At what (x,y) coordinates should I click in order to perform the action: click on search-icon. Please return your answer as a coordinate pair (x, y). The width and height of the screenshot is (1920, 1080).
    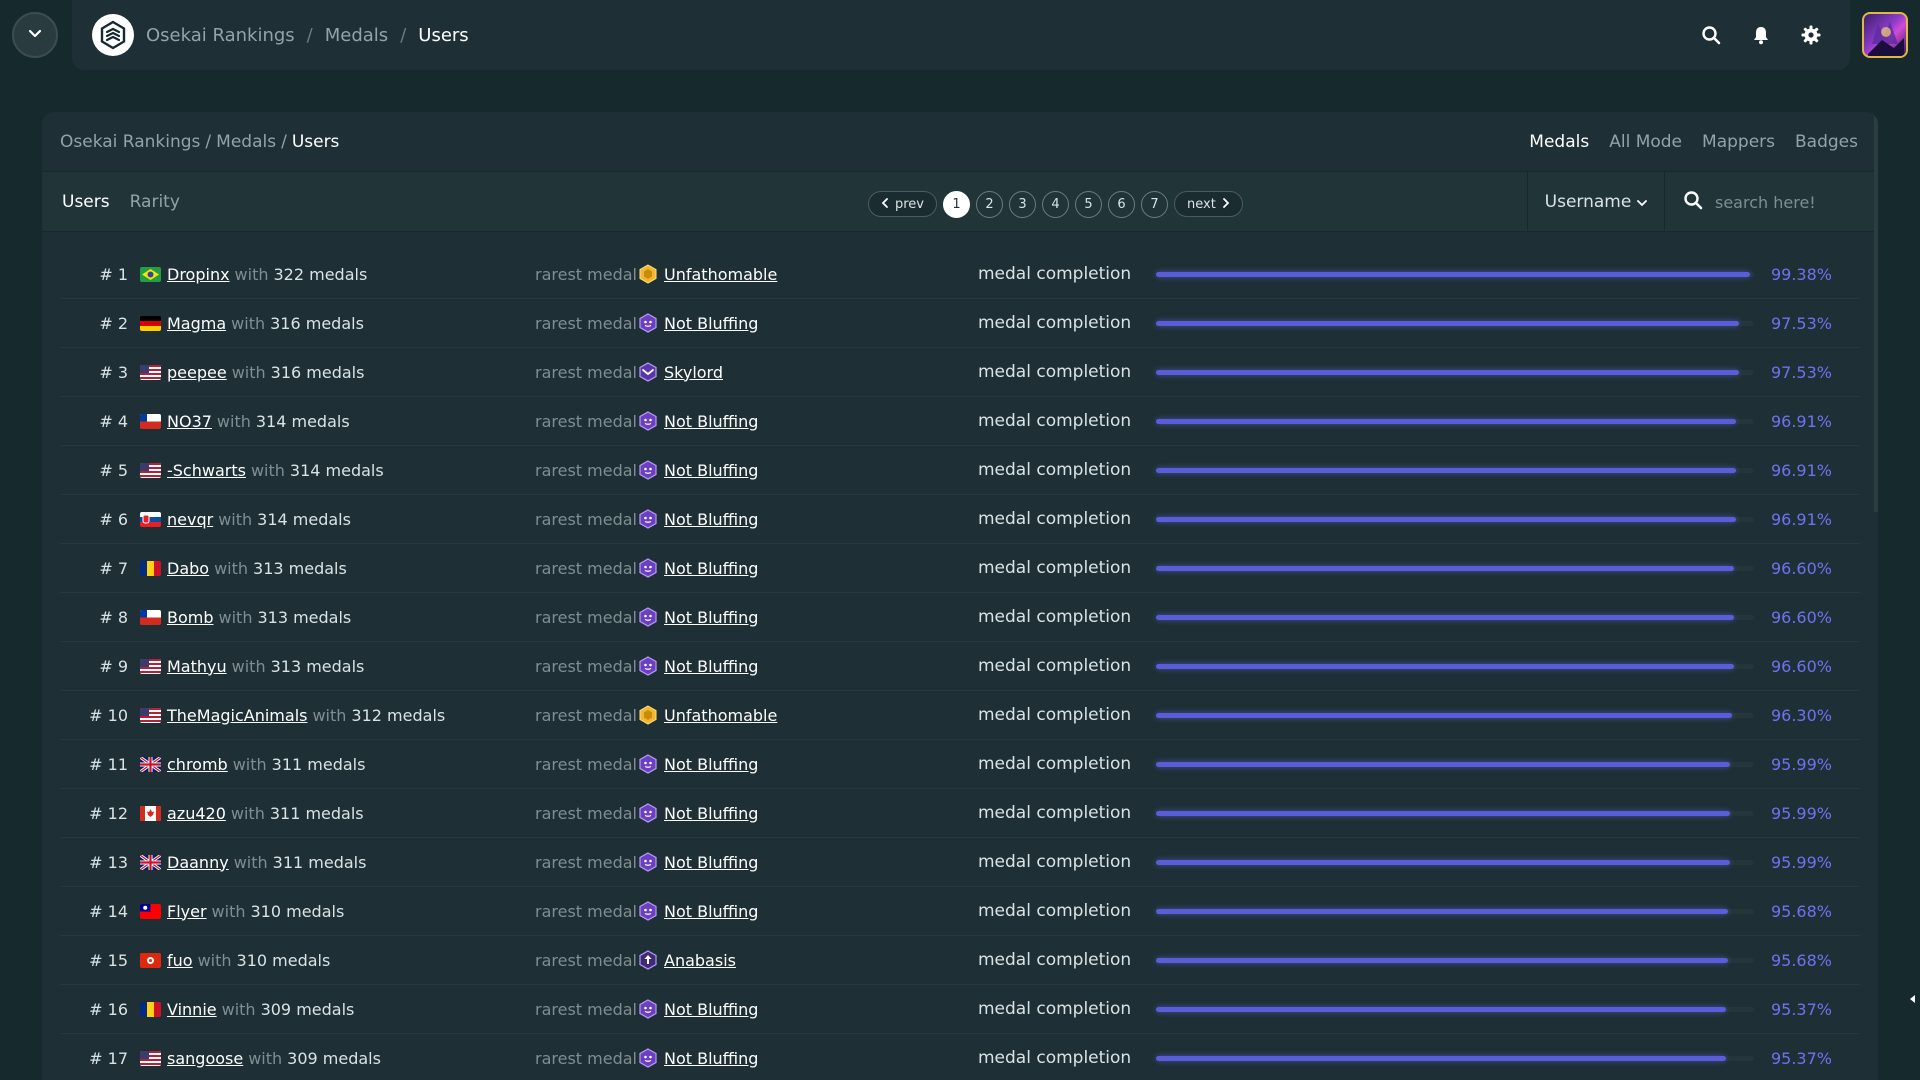
    Looking at the image, I should click on (1711, 35).